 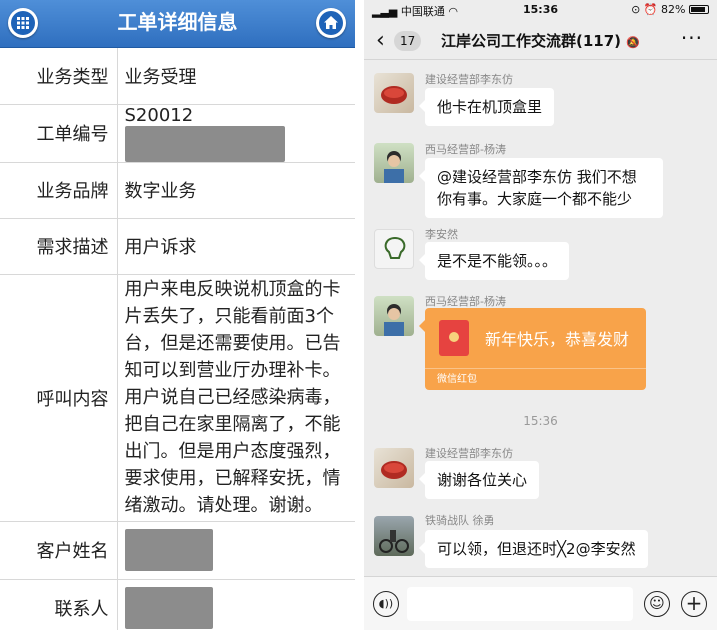 What do you see at coordinates (59, 604) in the screenshot?
I see `field-label: 联系人` at bounding box center [59, 604].